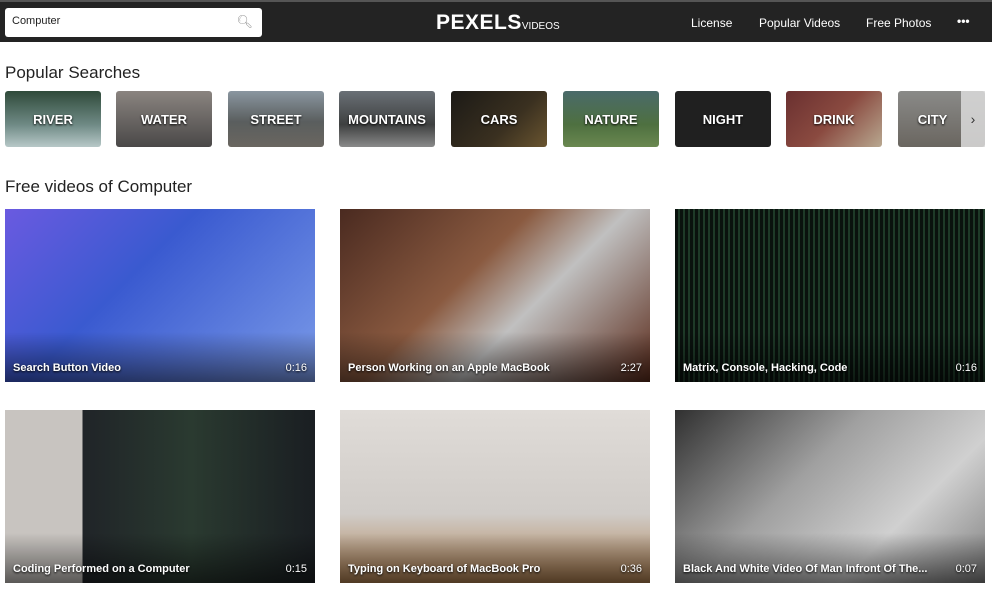  Describe the element at coordinates (387, 119) in the screenshot. I see `tile-mountains: MOUNTAINS` at that location.